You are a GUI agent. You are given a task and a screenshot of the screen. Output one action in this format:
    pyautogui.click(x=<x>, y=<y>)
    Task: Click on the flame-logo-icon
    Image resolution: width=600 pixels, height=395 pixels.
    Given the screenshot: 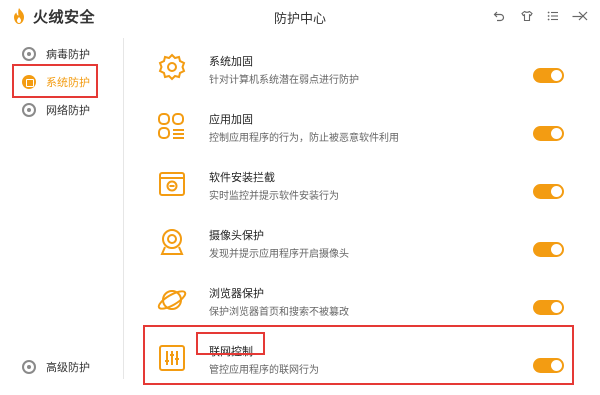 What is the action you would take?
    pyautogui.click(x=19, y=16)
    